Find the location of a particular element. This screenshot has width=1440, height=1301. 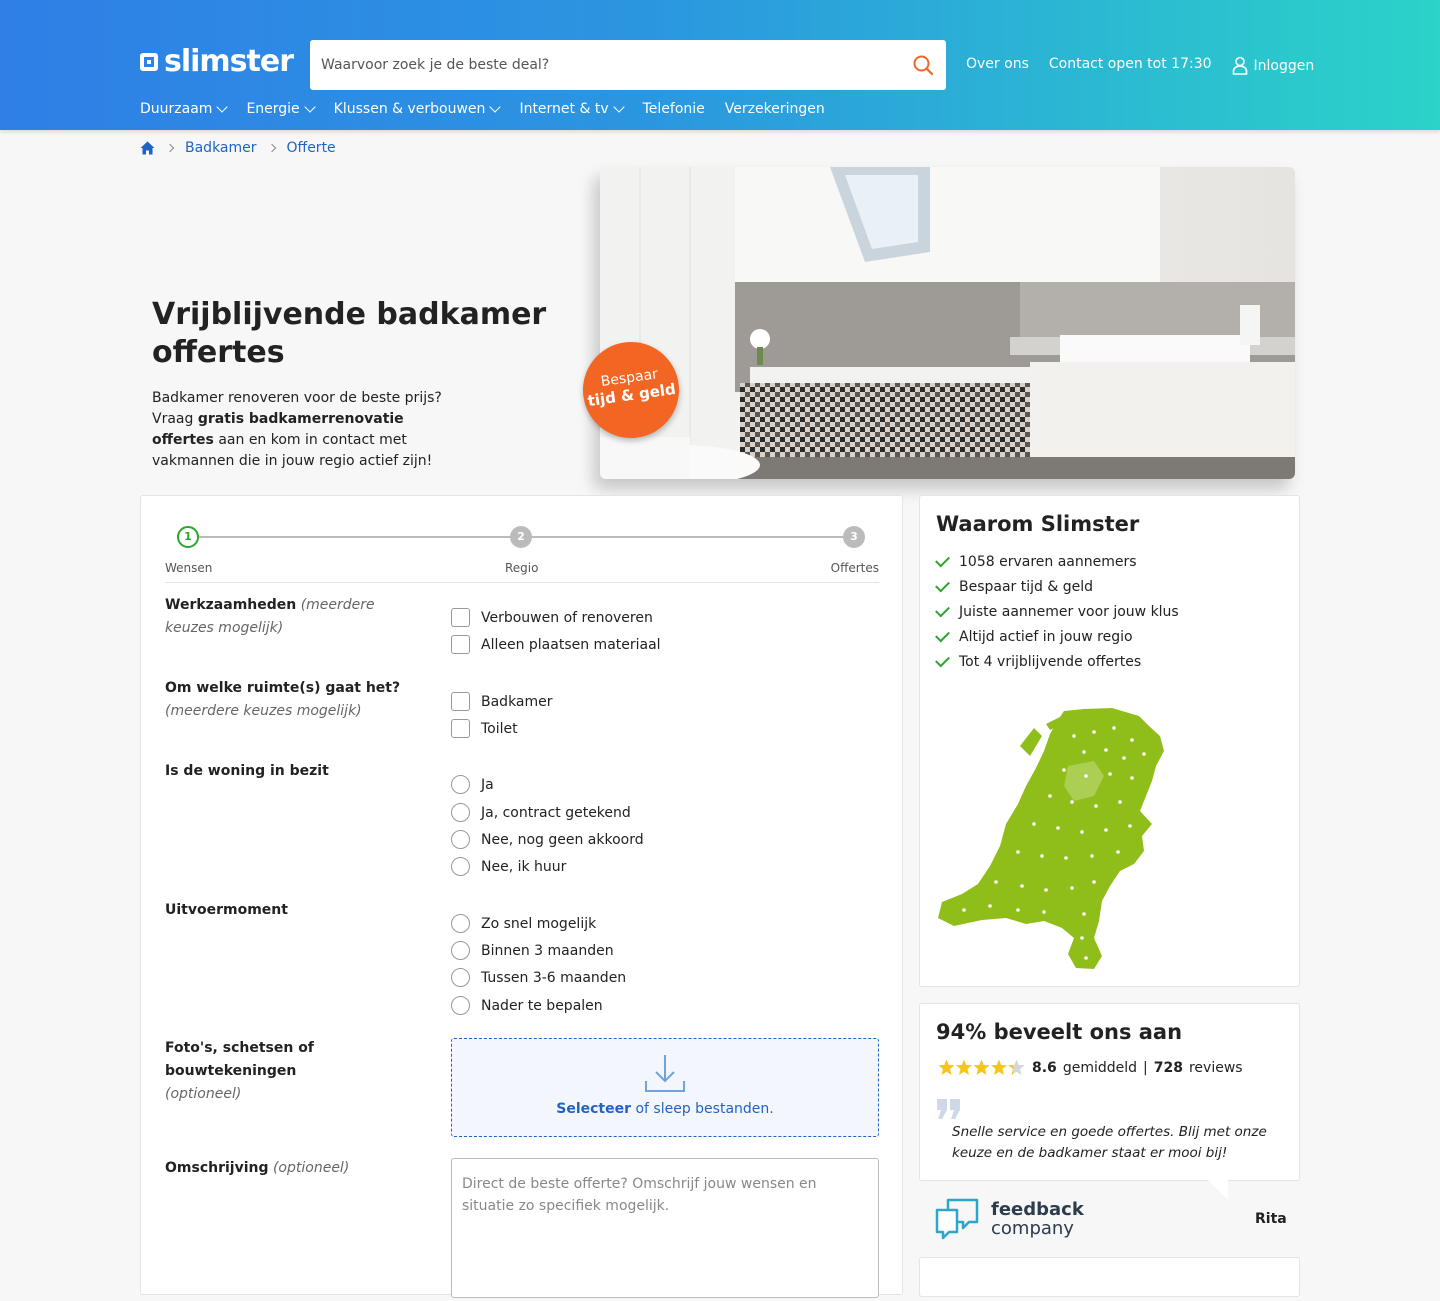

nav-item-duurzaam: Duurzaam is located at coordinates (184, 109).